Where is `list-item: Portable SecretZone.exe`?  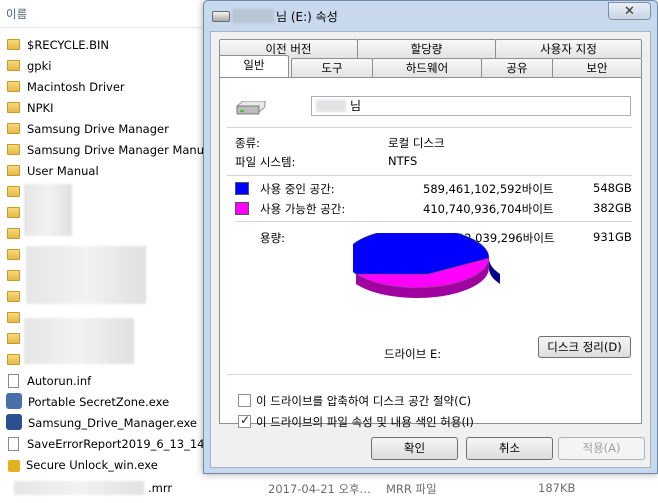
list-item: Portable SecretZone.exe is located at coordinates (87, 402).